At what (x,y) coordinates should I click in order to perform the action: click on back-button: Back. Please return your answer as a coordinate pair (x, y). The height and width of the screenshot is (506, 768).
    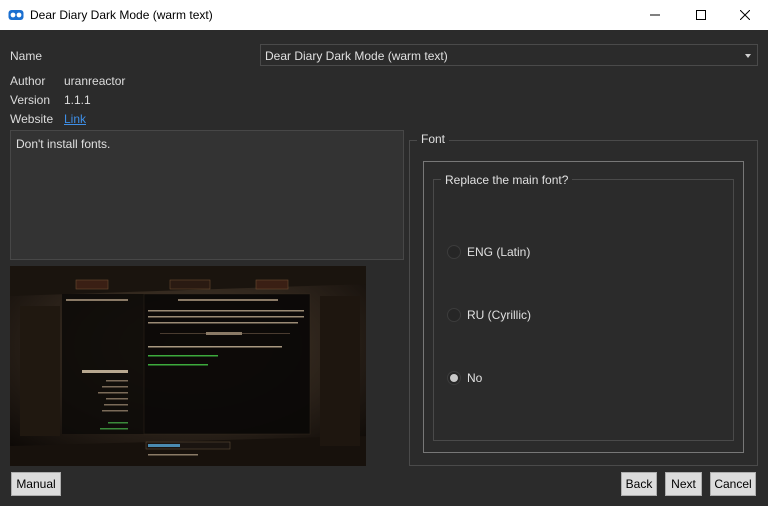
    Looking at the image, I should click on (639, 484).